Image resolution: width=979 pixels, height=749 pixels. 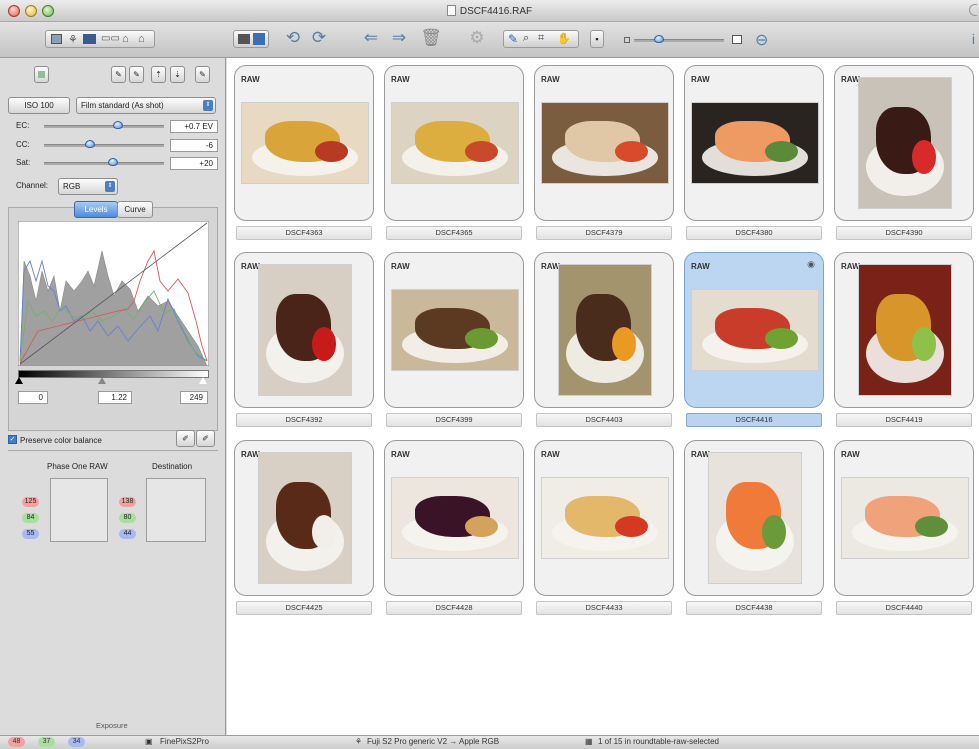 I want to click on thumbnail-caption: DSCF4433, so click(x=604, y=608).